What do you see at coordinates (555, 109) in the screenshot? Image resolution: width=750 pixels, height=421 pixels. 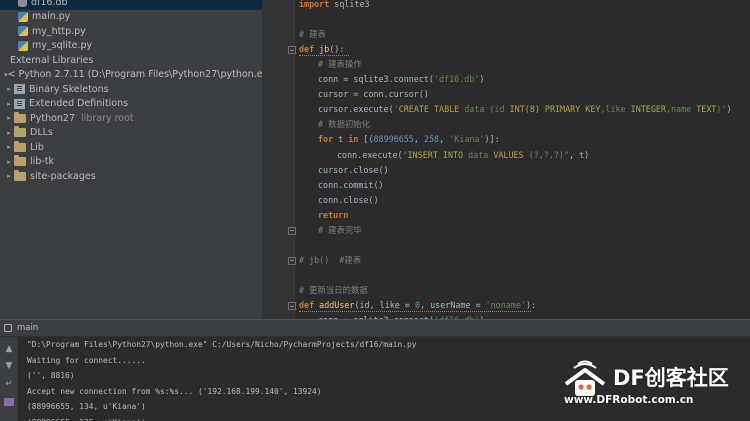 I see `code-token: INT(8) PRIMARY KEY` at bounding box center [555, 109].